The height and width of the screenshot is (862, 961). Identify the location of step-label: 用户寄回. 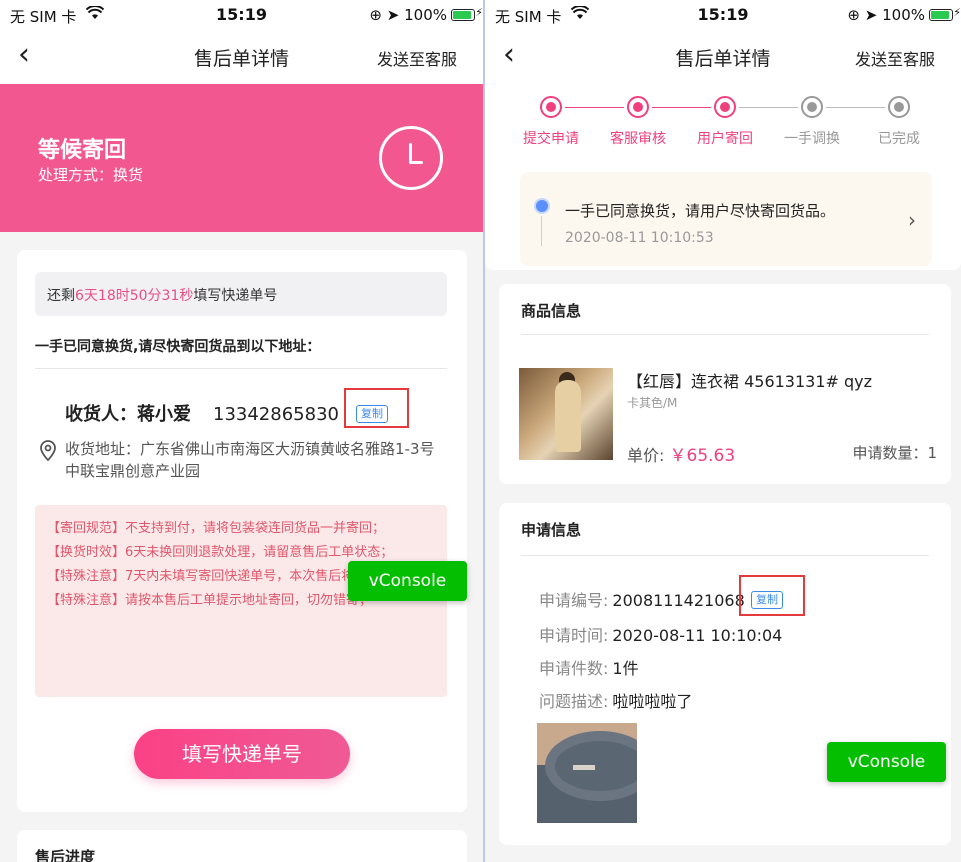
(725, 139).